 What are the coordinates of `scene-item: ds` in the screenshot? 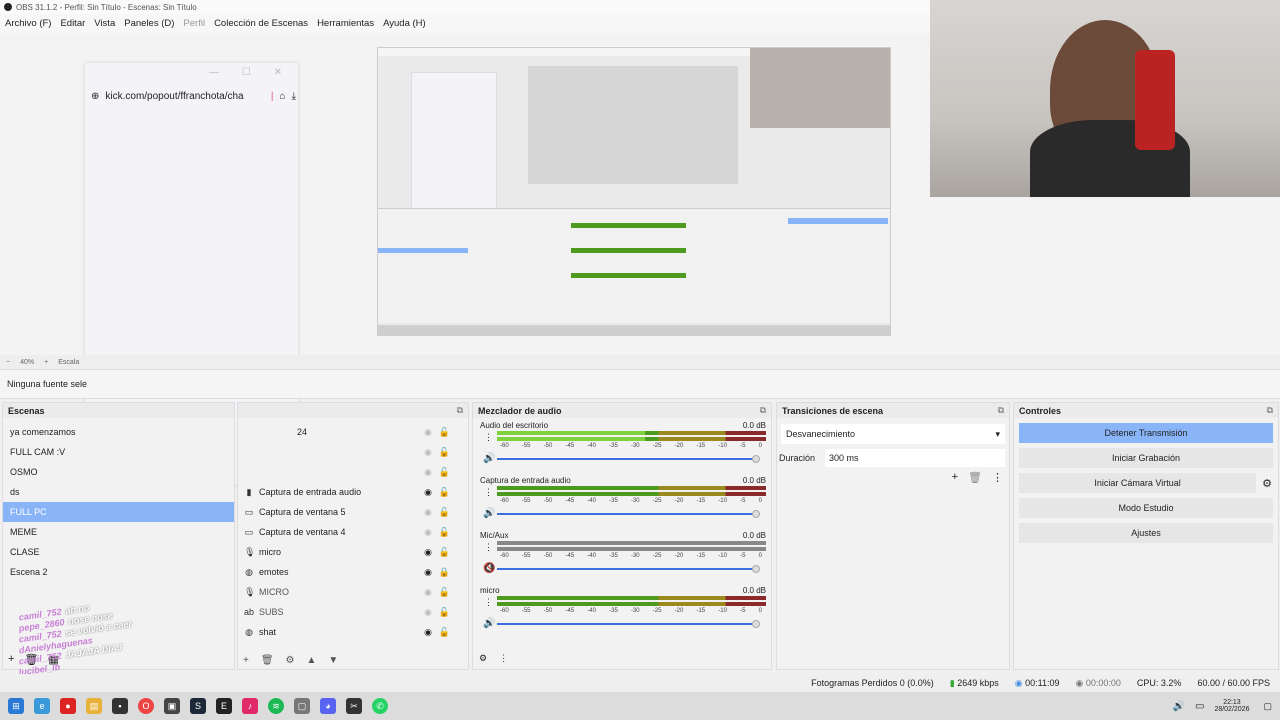 It's located at (118, 492).